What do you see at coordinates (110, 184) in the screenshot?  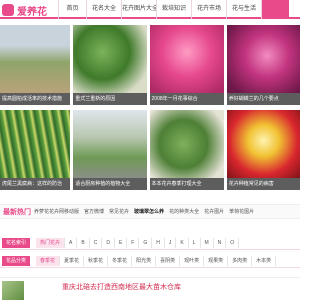 I see `photo-caption: 适合厨房种植的植物大全` at bounding box center [110, 184].